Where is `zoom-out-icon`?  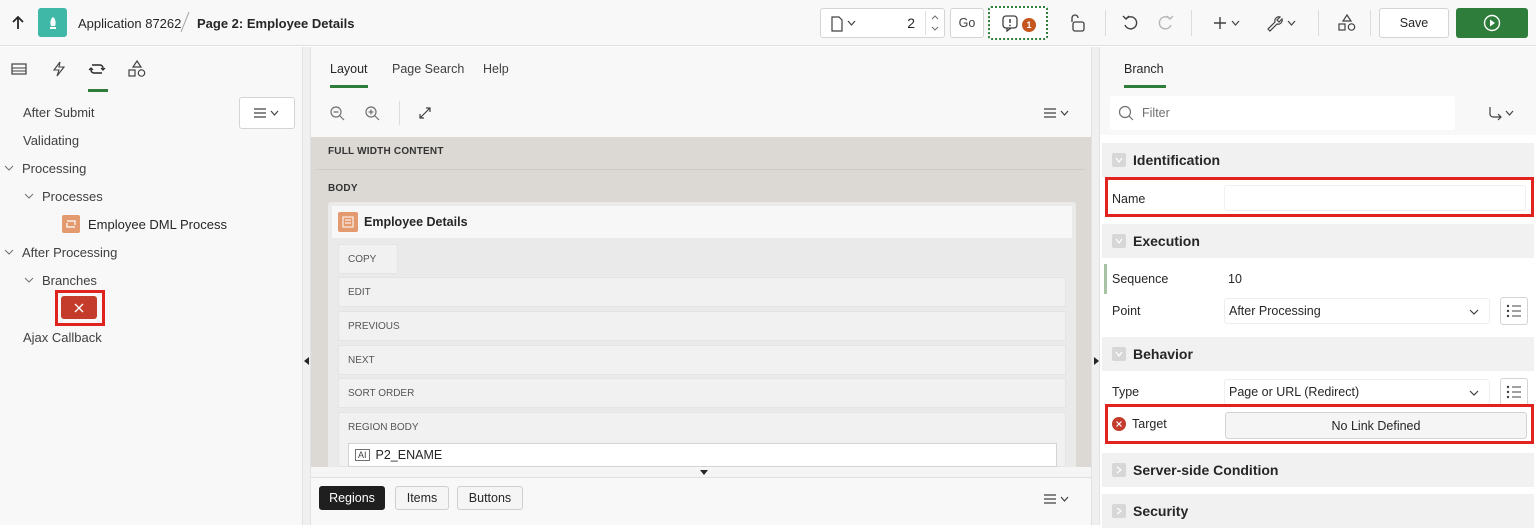 zoom-out-icon is located at coordinates (337, 113).